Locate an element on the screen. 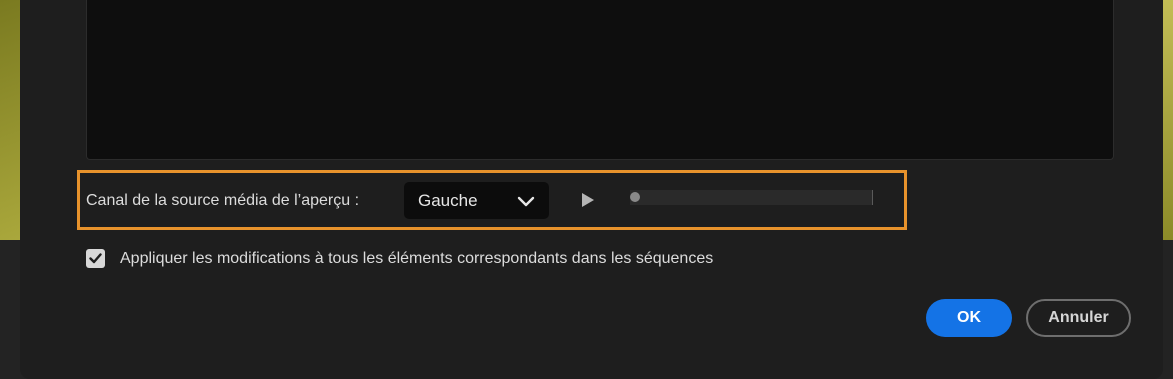 The image size is (1173, 379). scrubber-handle is located at coordinates (635, 197).